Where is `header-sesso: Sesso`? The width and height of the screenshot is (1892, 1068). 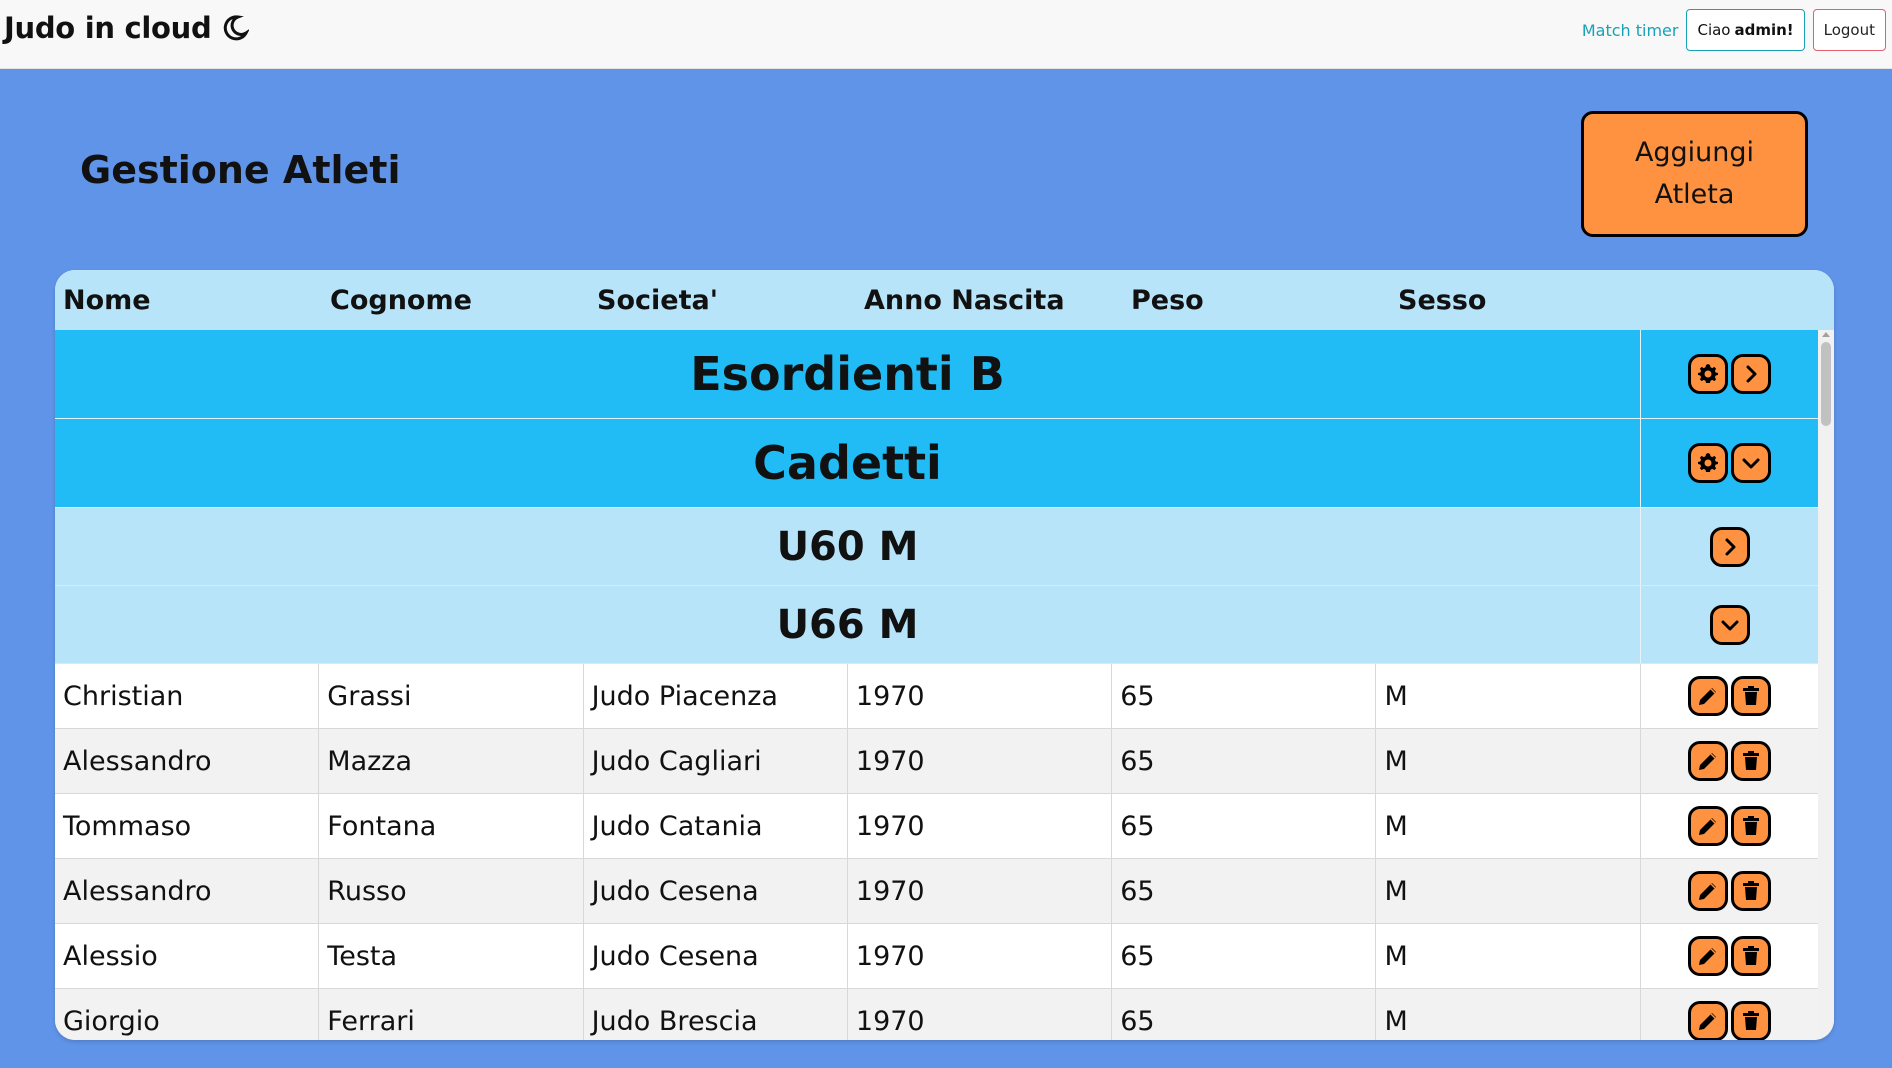 header-sesso: Sesso is located at coordinates (1442, 300).